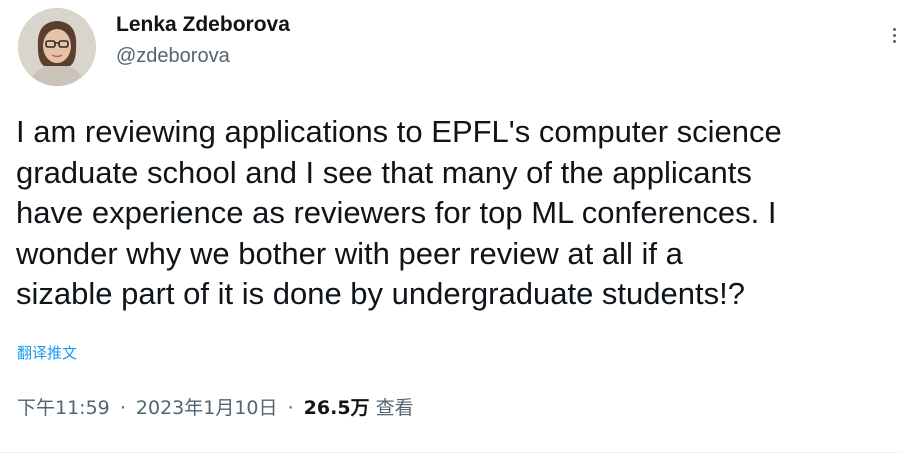 Image resolution: width=900 pixels, height=472 pixels. What do you see at coordinates (203, 56) in the screenshot?
I see `author-handle: @zdeborova` at bounding box center [203, 56].